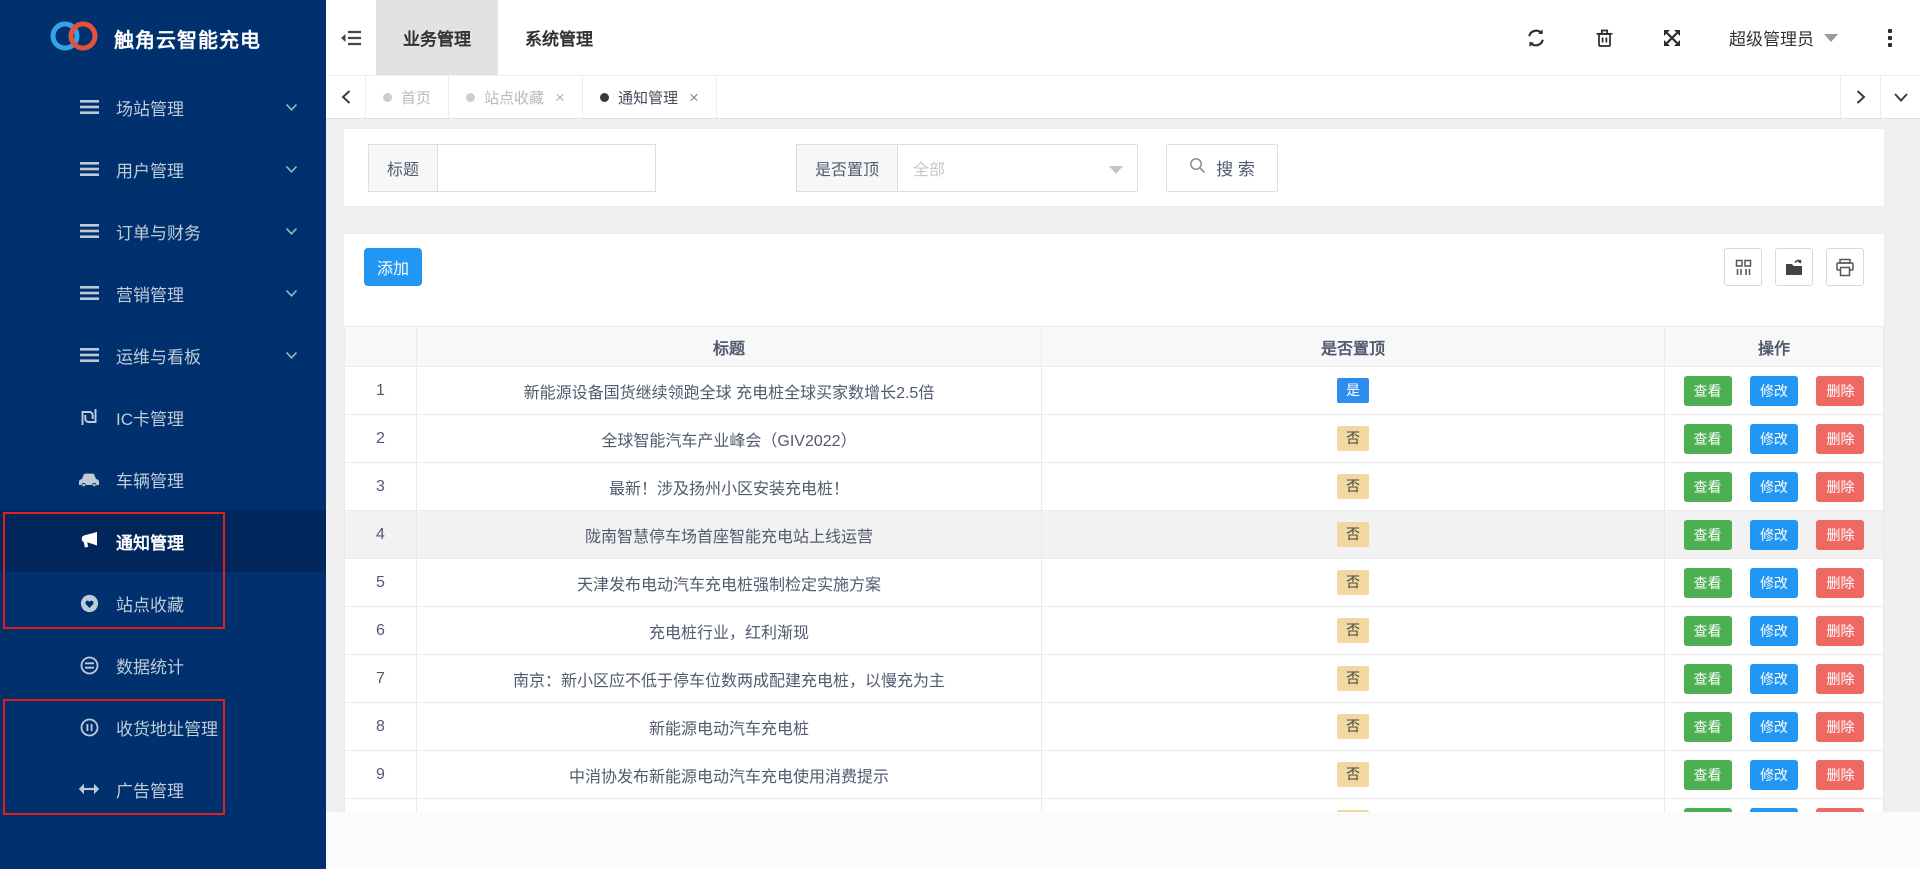 Image resolution: width=1920 pixels, height=869 pixels. I want to click on notice-title: 新能源电动汽车充电桩, so click(729, 726).